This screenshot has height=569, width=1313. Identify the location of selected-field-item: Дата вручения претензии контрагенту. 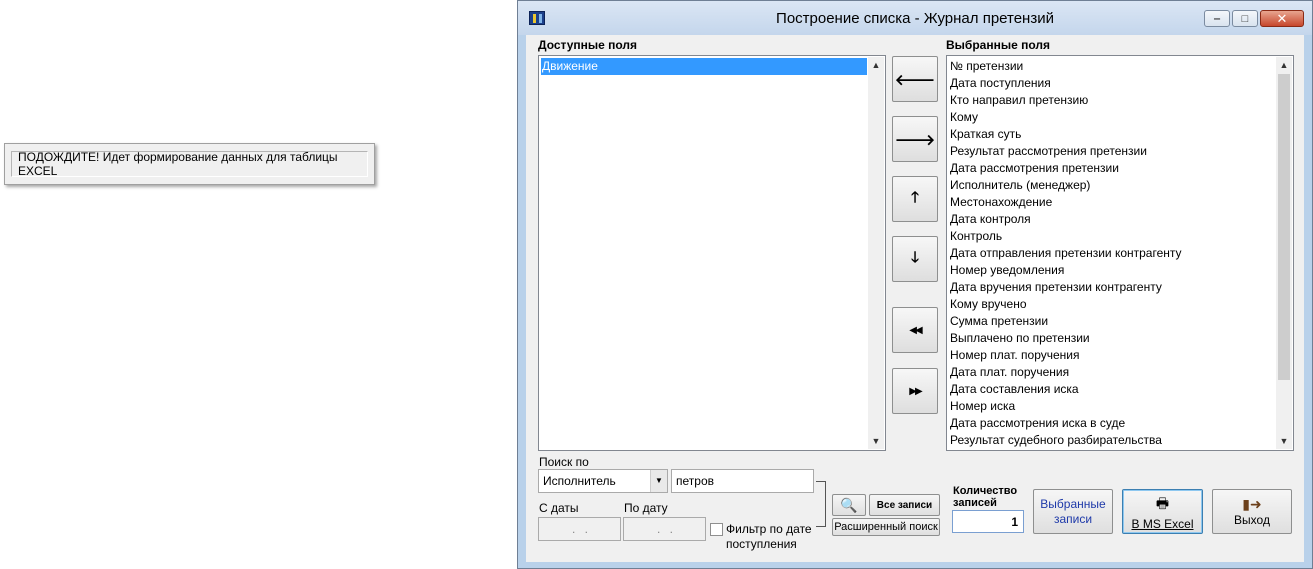
(1112, 287).